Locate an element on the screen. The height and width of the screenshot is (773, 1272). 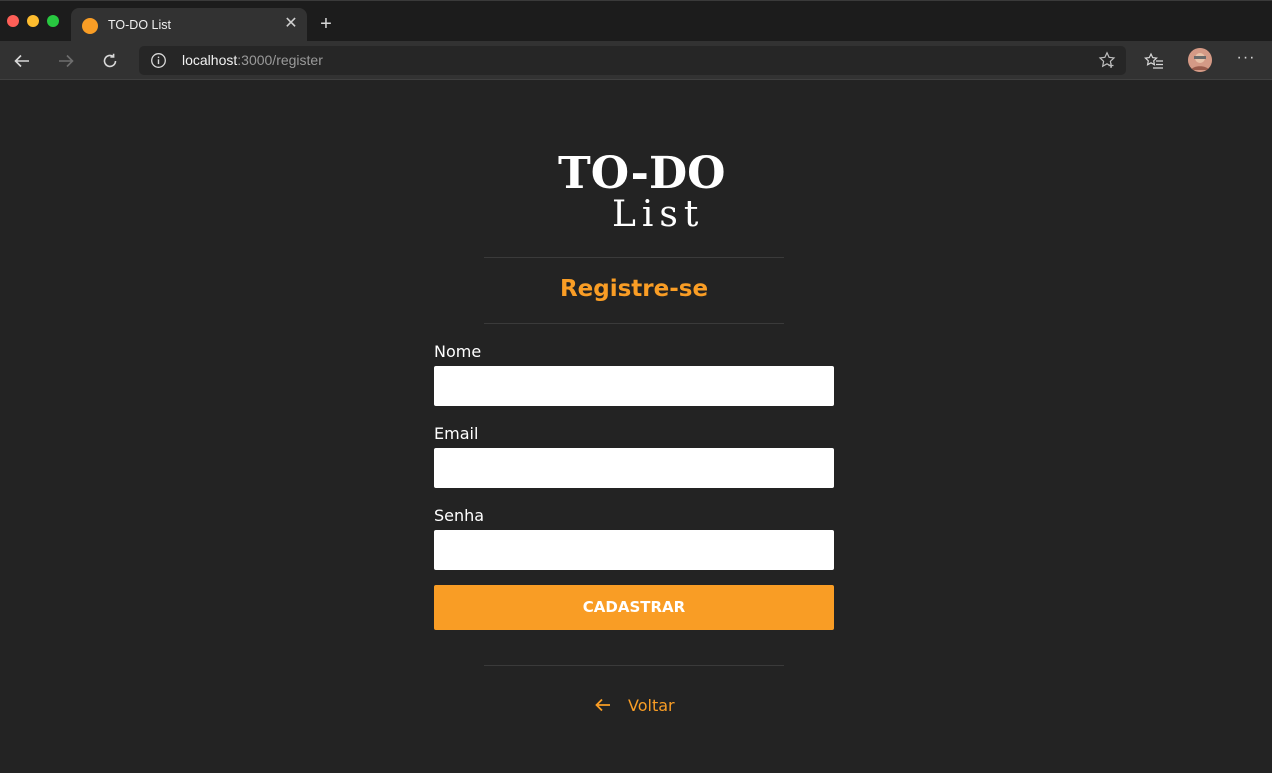
address-path: :3000/register is located at coordinates (280, 60).